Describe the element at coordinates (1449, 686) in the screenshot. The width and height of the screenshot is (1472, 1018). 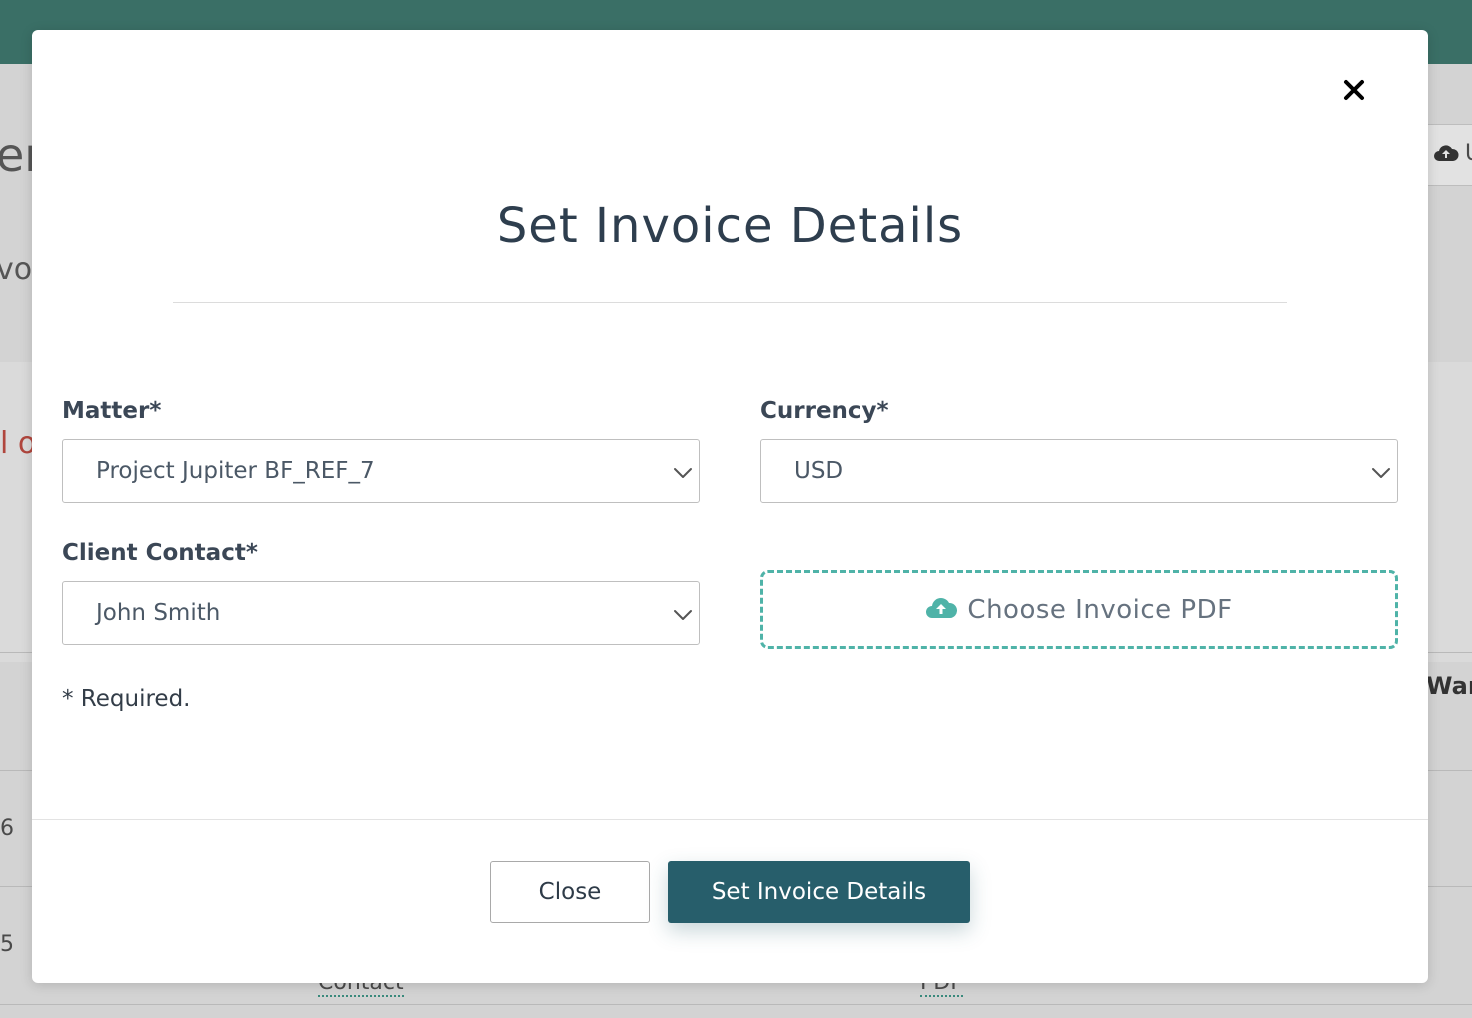
I see `background-column-header-fragment: Warr` at that location.